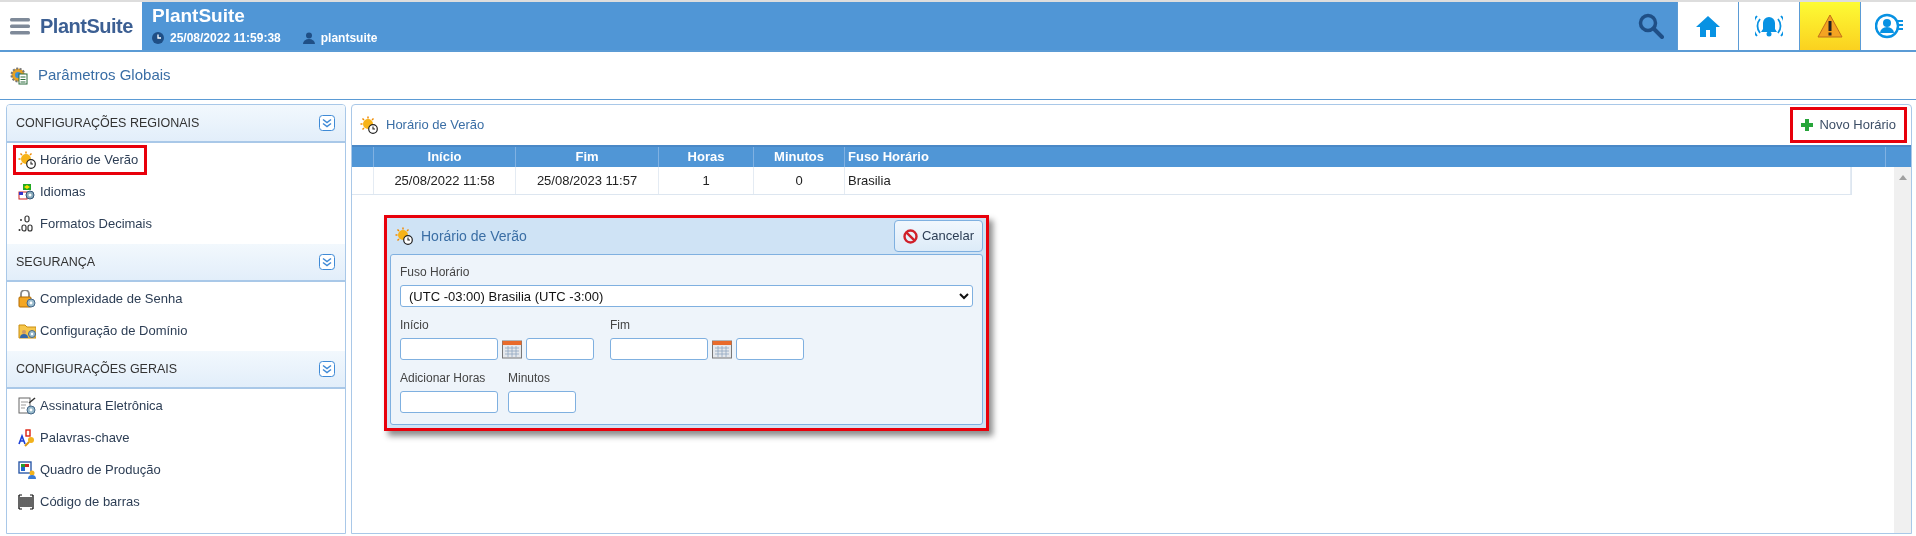 The width and height of the screenshot is (1916, 536). What do you see at coordinates (20, 26) in the screenshot?
I see `menu-icon` at bounding box center [20, 26].